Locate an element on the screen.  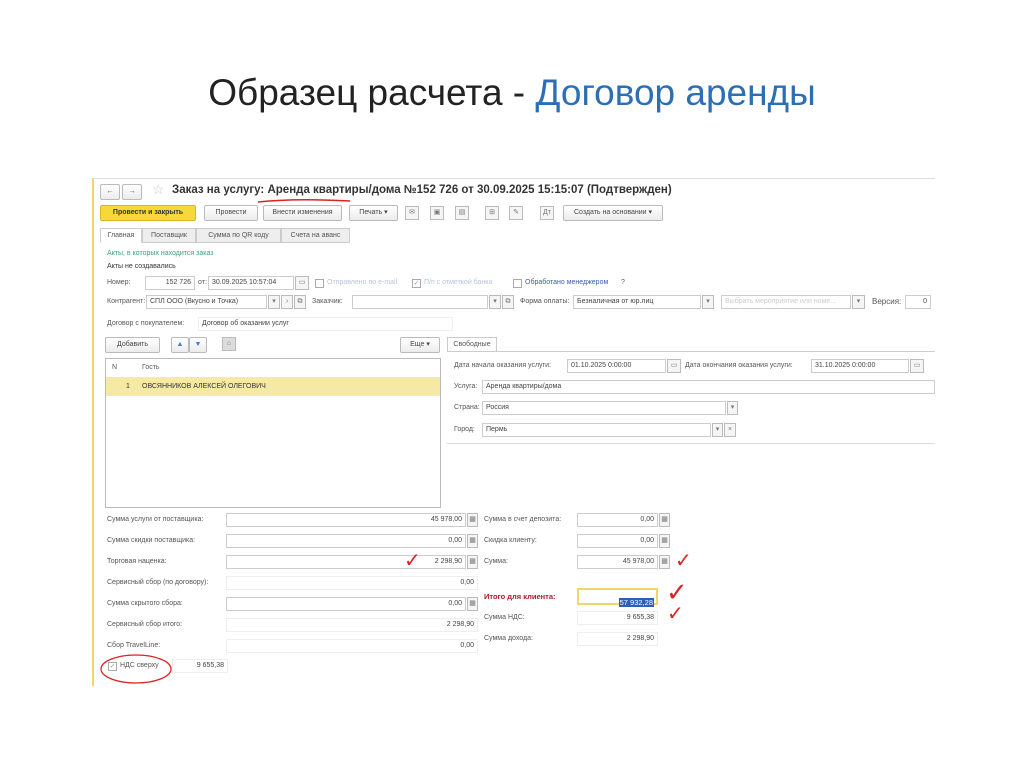
clear-icon: × is located at coordinates (730, 430).